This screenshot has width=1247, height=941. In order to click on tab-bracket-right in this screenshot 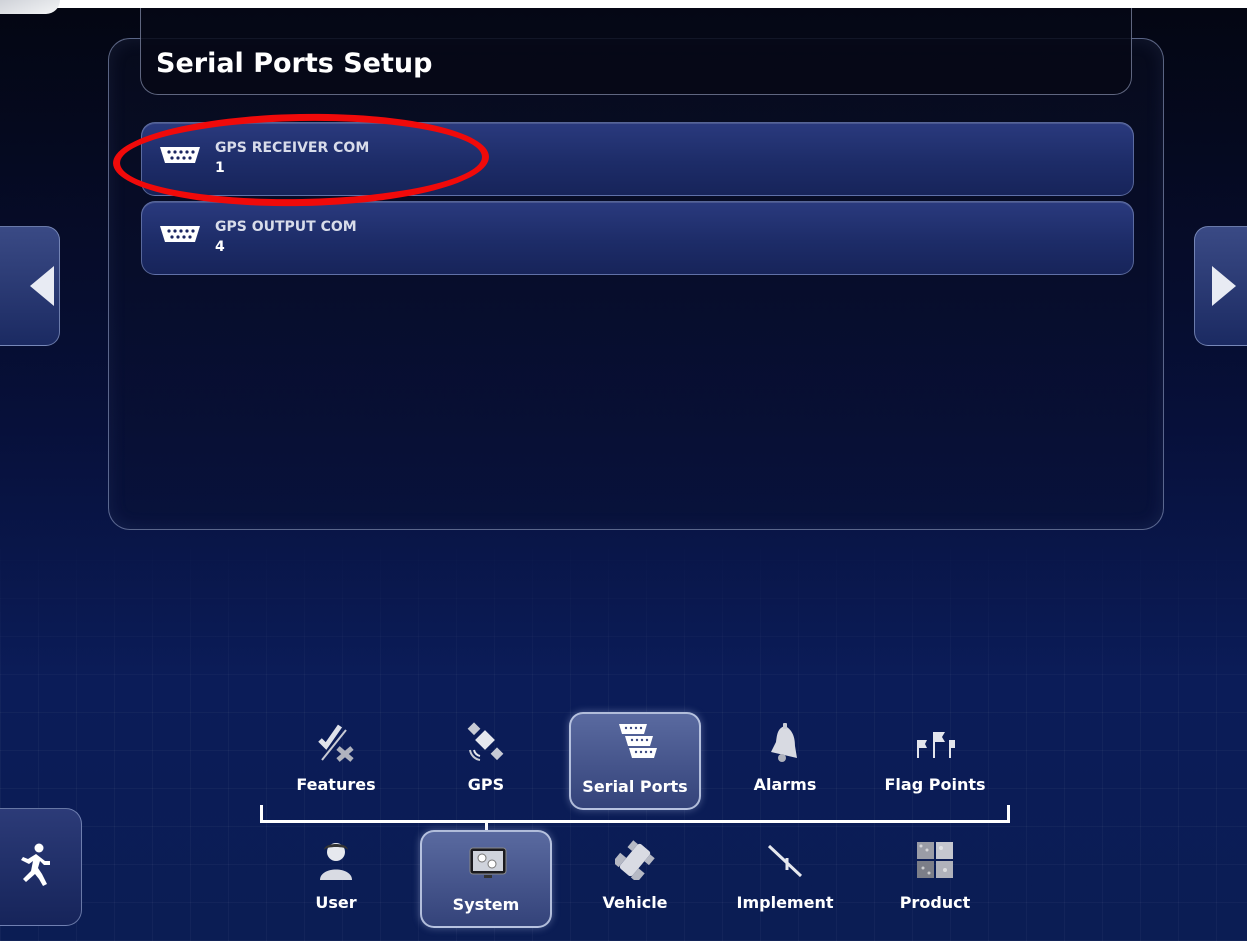, I will do `click(1008, 813)`.